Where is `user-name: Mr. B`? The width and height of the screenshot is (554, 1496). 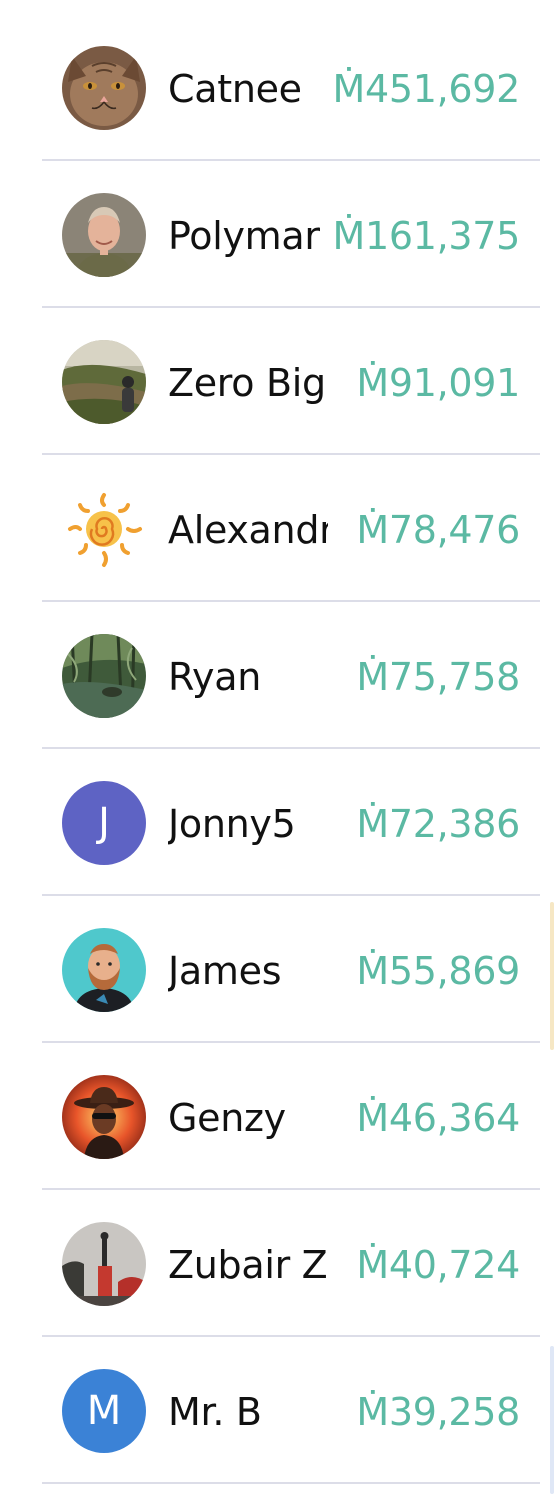
user-name: Mr. B is located at coordinates (248, 1412).